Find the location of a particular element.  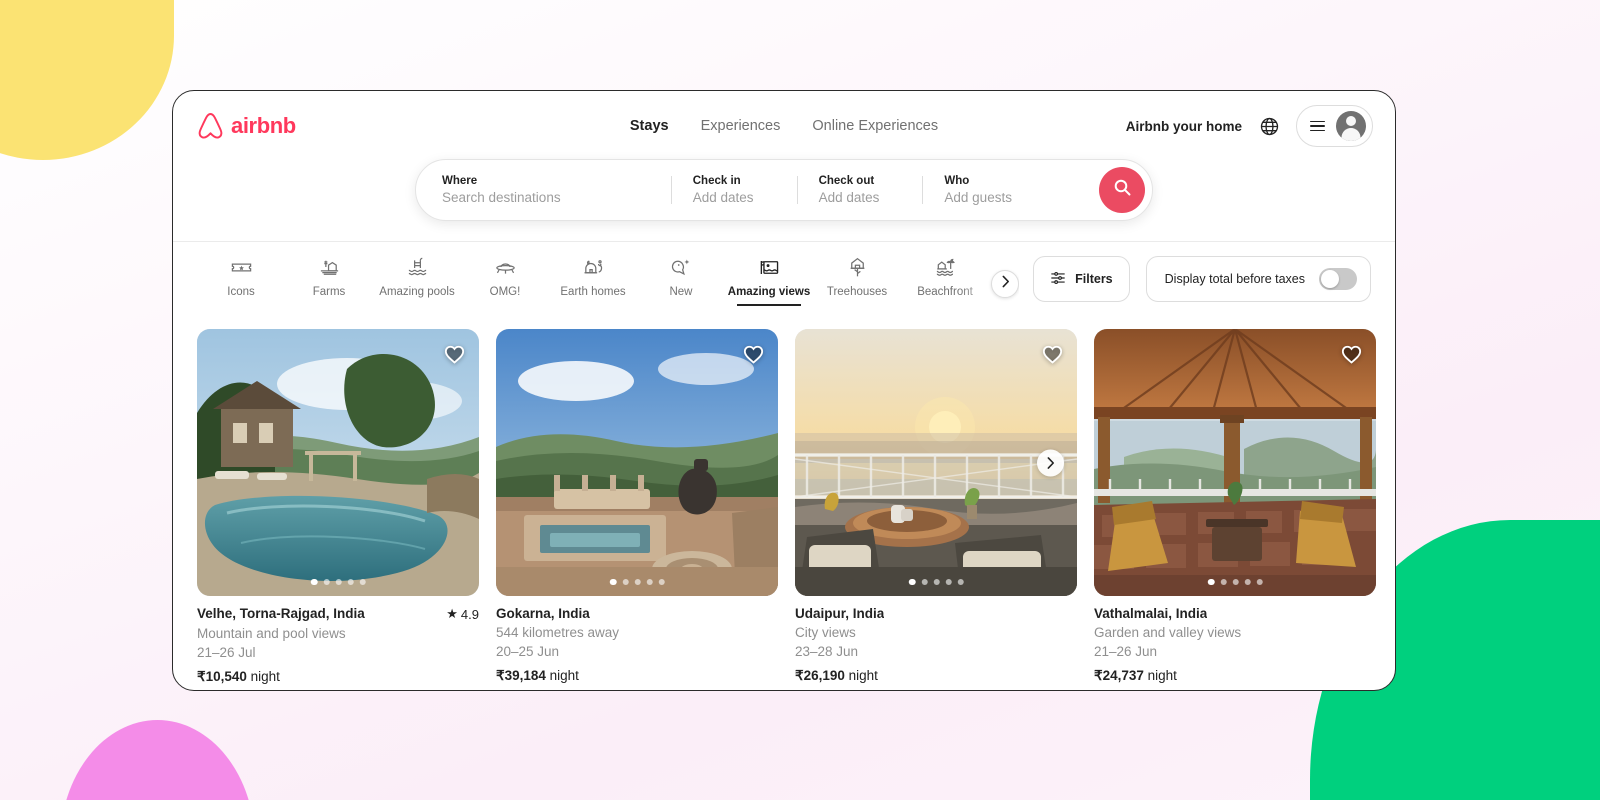

search-submit-button is located at coordinates (1122, 190).